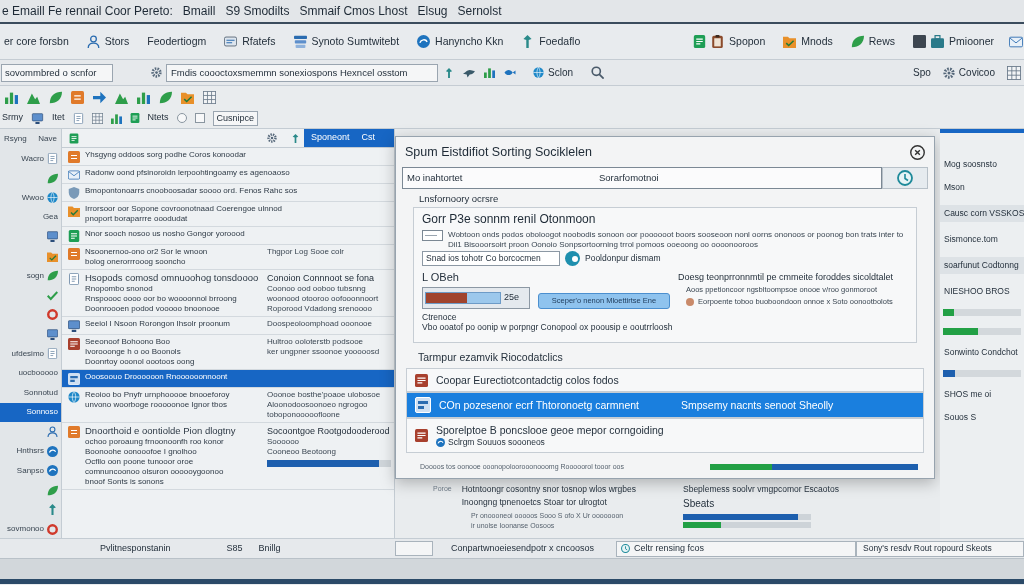 Image resolution: width=1024 pixels, height=585 pixels. Describe the element at coordinates (128, 342) in the screenshot. I see `mail-subject: Seeonoof Bohoono Boo` at that location.